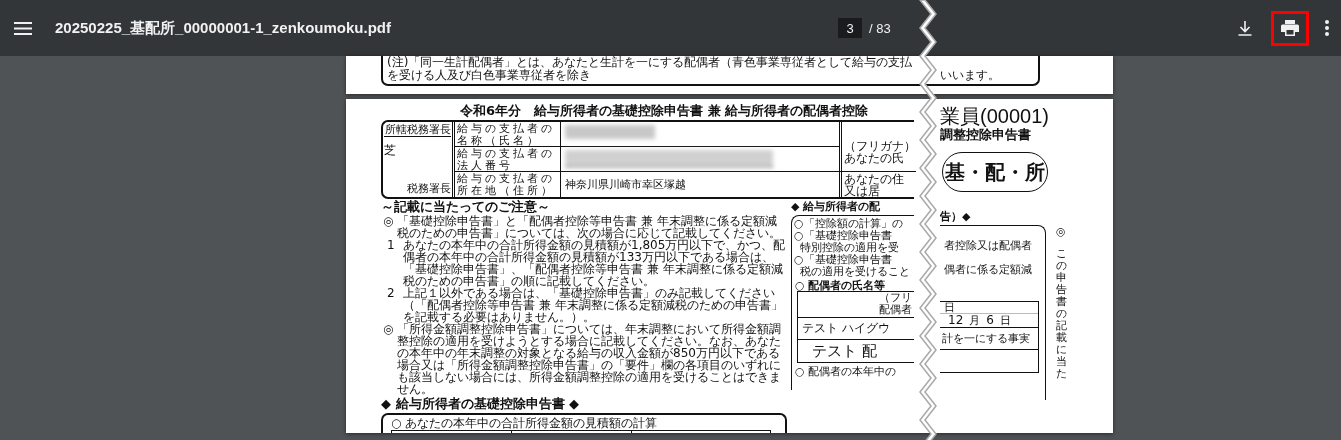  I want to click on table-label: 月, so click(975, 320).